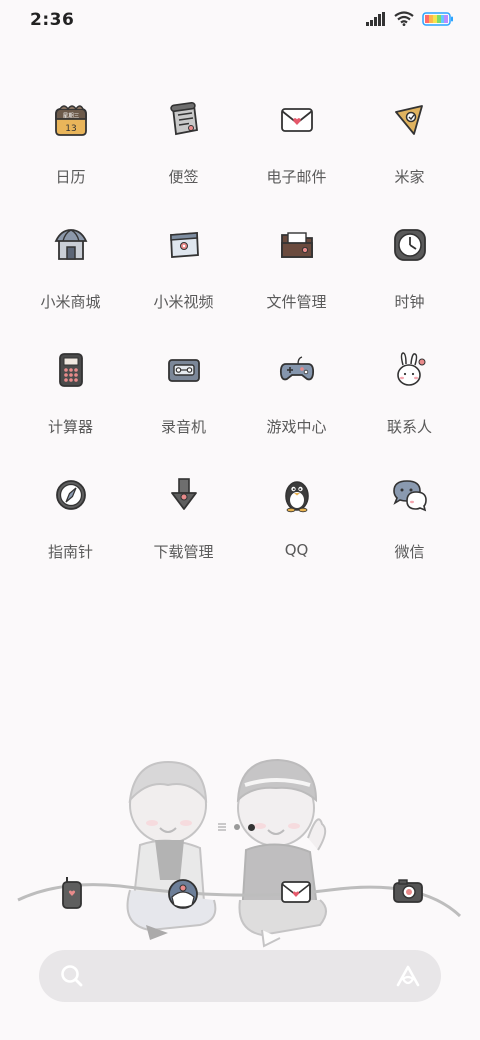  I want to click on app-wechat: 微信, so click(409, 530).